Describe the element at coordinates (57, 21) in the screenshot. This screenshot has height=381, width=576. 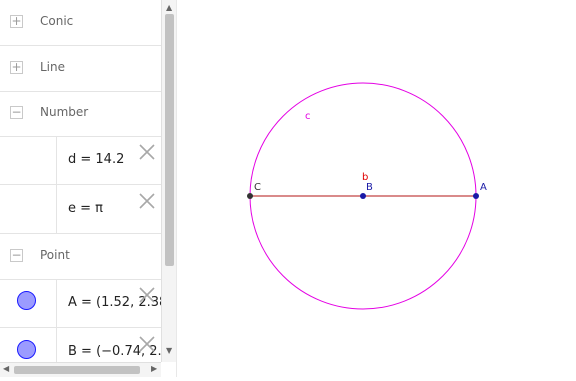
I see `category-label-conic: Conic` at that location.